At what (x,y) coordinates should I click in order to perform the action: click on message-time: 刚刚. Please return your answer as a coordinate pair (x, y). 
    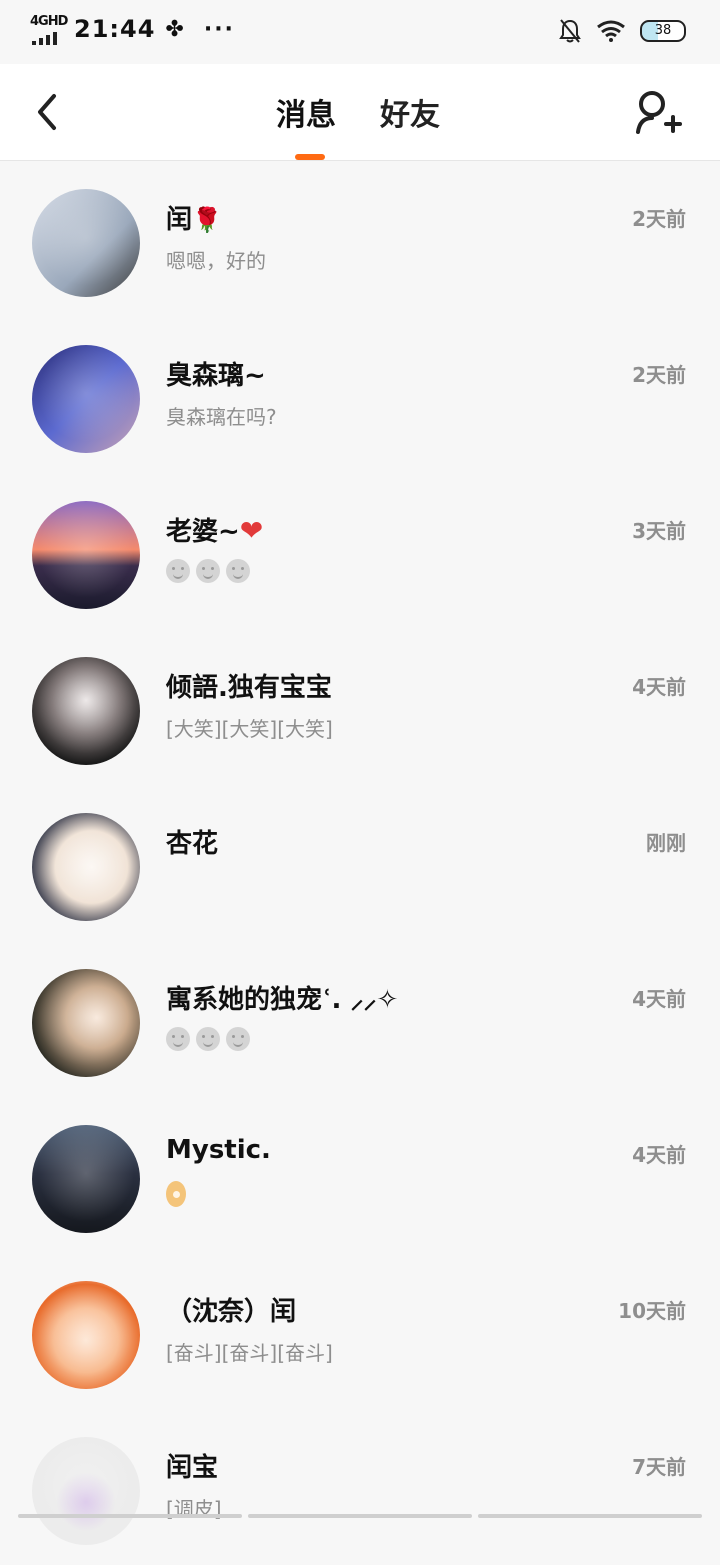
    Looking at the image, I should click on (666, 843).